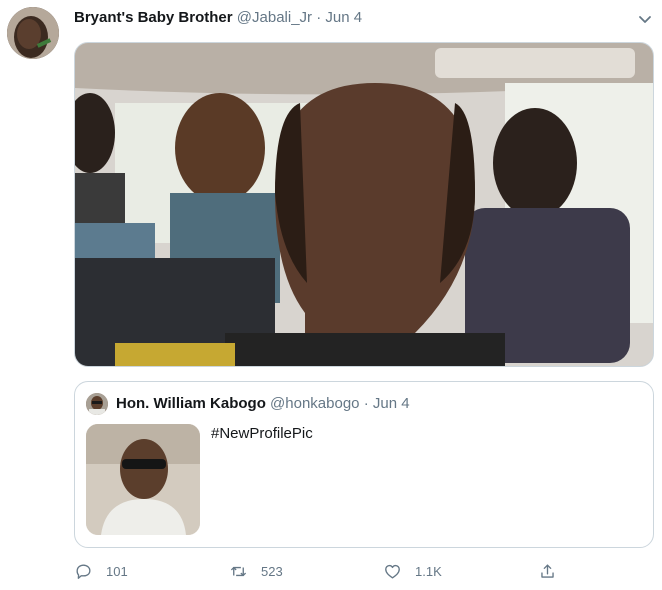 Image resolution: width=662 pixels, height=590 pixels. Describe the element at coordinates (391, 403) in the screenshot. I see `quoted-tweet-date: Jun 4` at that location.